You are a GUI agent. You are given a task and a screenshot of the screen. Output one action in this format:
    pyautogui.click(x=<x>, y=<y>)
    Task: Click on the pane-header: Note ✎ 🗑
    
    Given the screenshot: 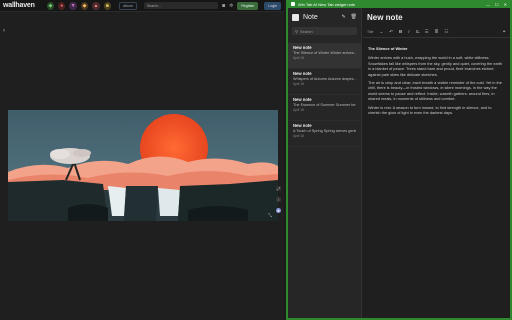 What is the action you would take?
    pyautogui.click(x=324, y=17)
    